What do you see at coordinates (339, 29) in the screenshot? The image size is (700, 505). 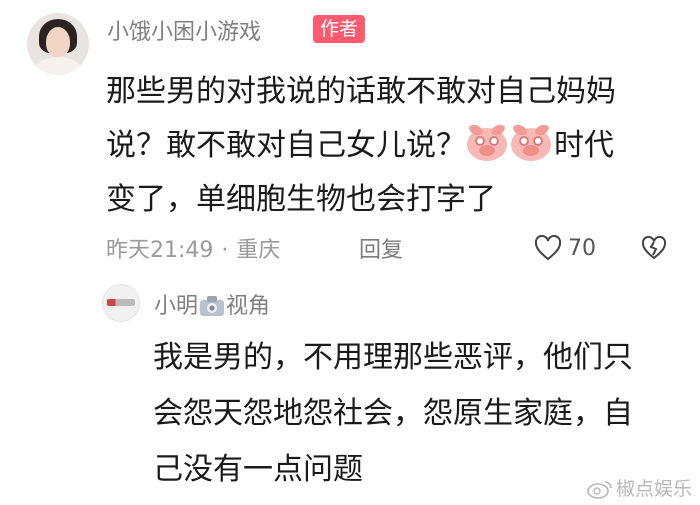 I see `author-badge: 作者` at bounding box center [339, 29].